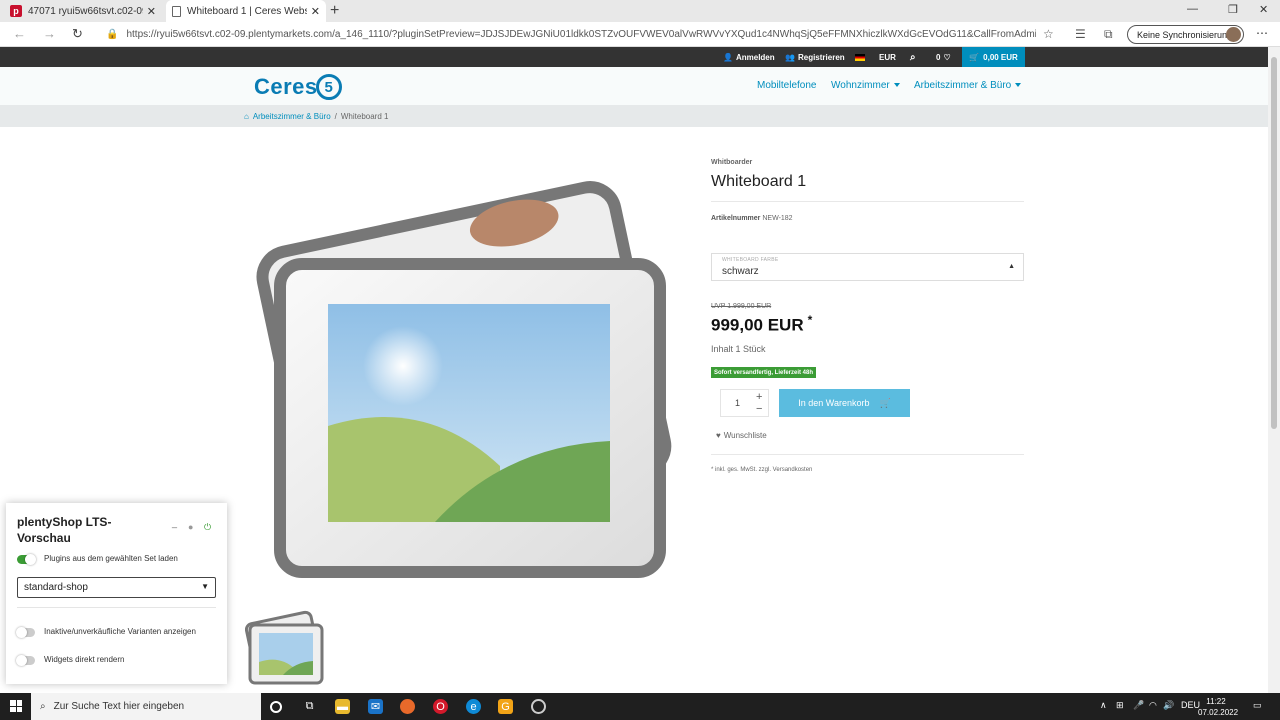  I want to click on quantity-stepper: 1 + −, so click(744, 403).